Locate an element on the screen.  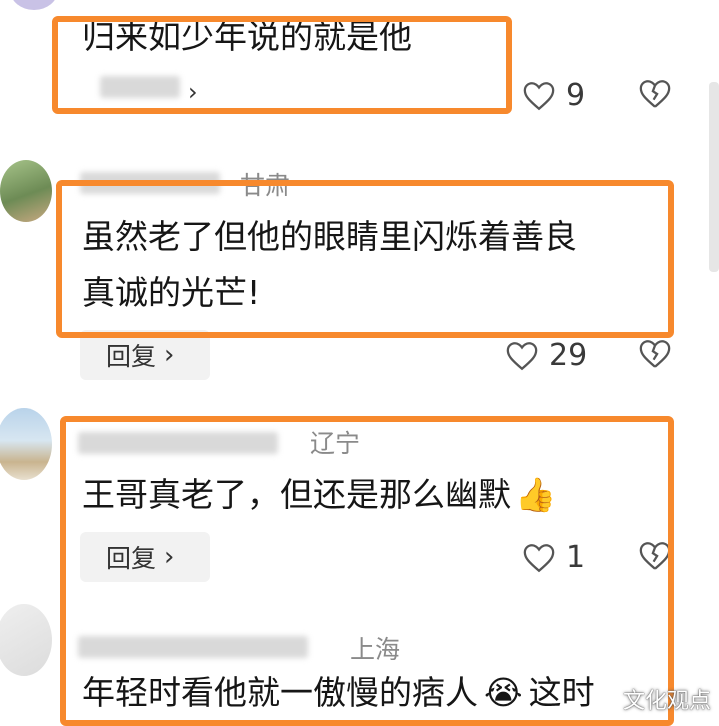
like-count: 9 is located at coordinates (576, 95).